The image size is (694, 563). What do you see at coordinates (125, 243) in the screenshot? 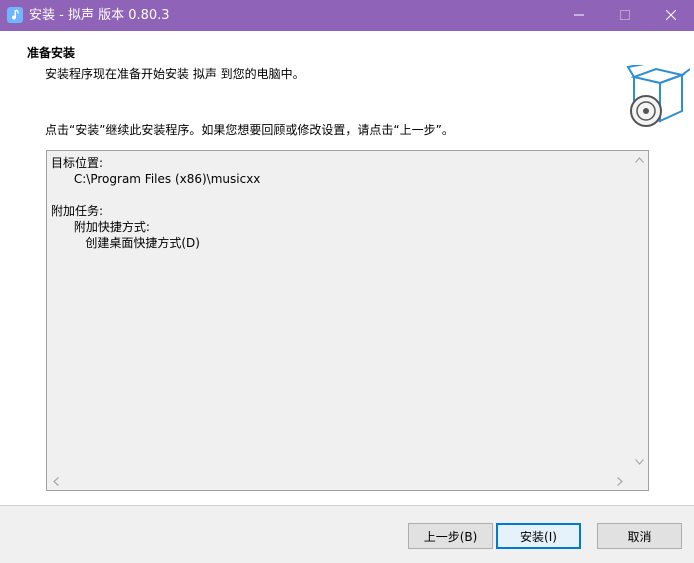
I see `memo-line: 创建桌面快捷方式(D)` at bounding box center [125, 243].